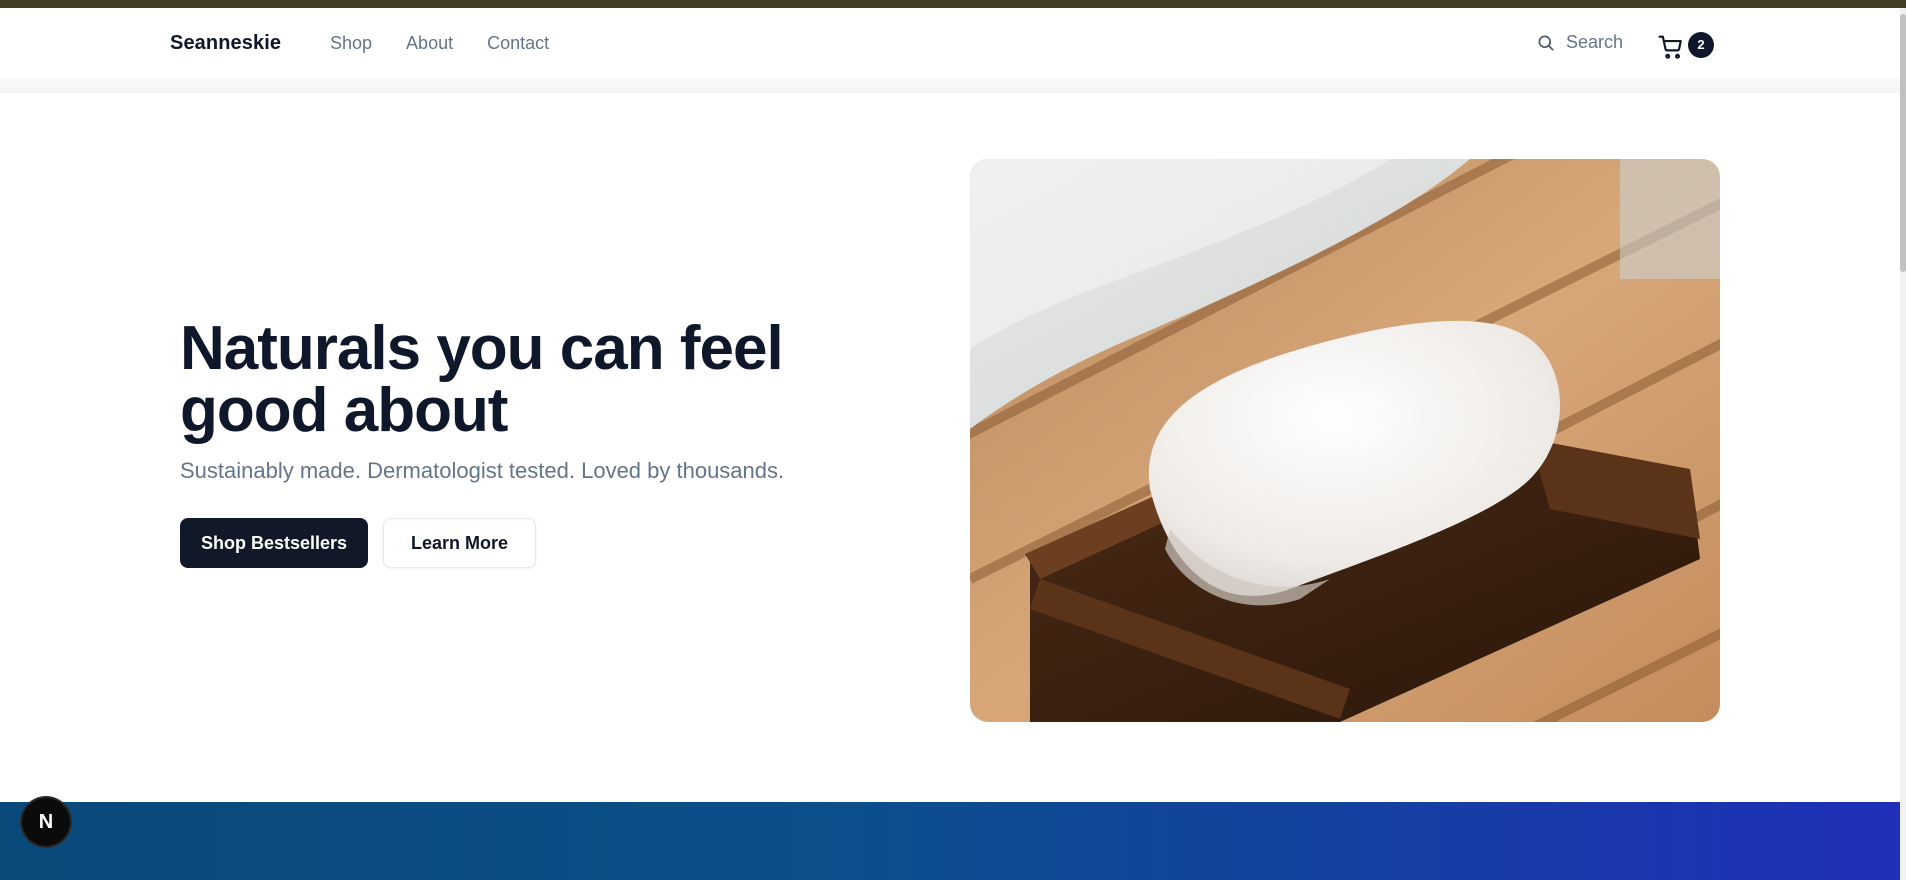  I want to click on nav-link-about: About, so click(429, 43).